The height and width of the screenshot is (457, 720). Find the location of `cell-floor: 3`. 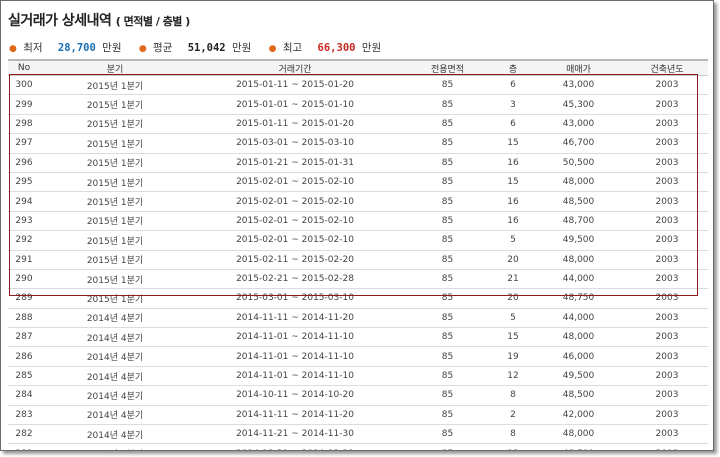

cell-floor: 3 is located at coordinates (513, 104).